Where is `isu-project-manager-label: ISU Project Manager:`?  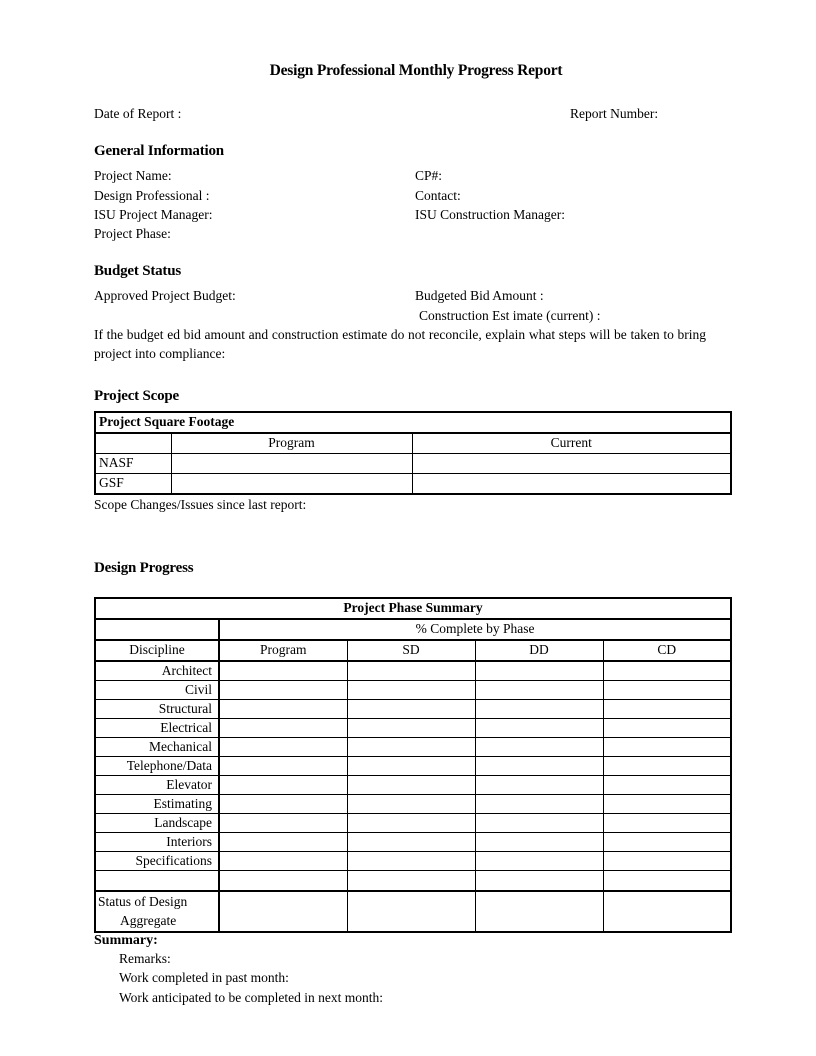 isu-project-manager-label: ISU Project Manager: is located at coordinates (153, 214).